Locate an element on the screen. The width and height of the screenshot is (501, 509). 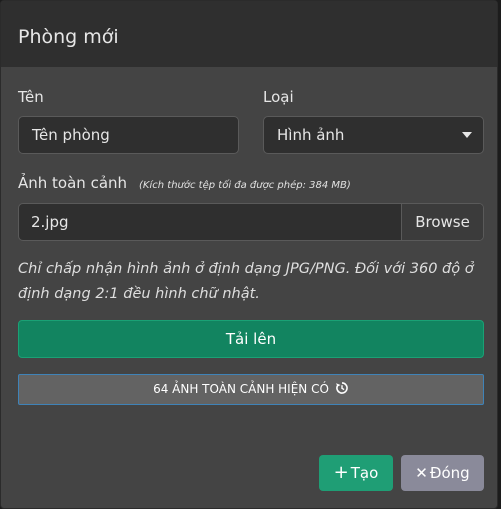
existing-panoramas-label: 64 ẢNH TOÀN CẢNH HIỆN CÓ is located at coordinates (241, 389).